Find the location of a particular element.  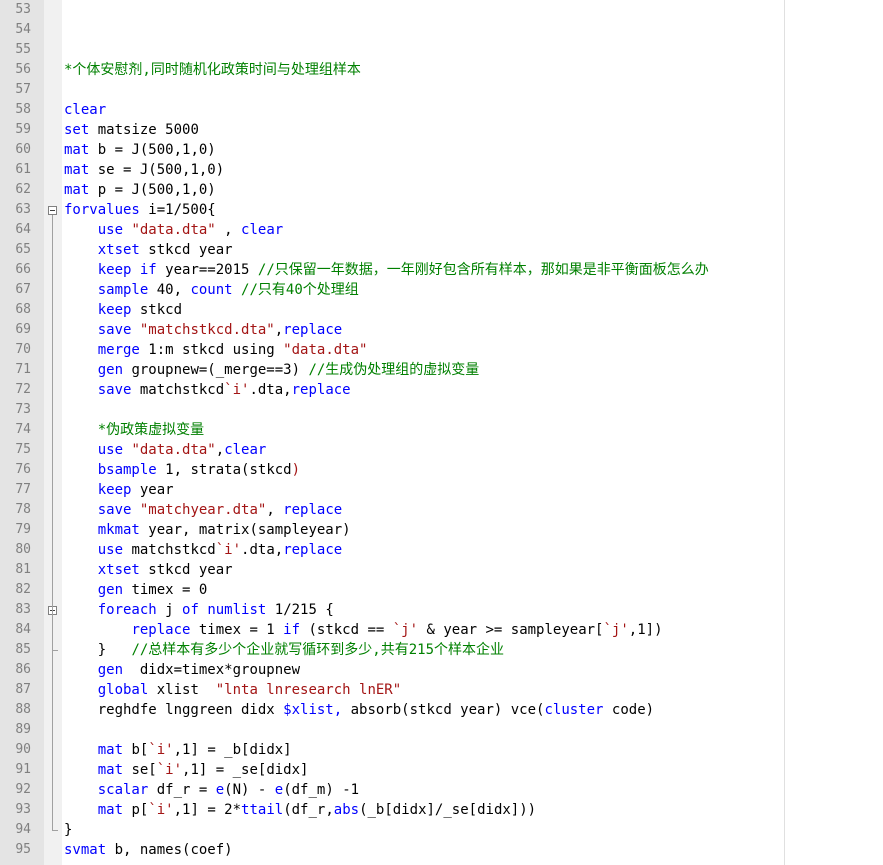

code-token: "matchstkcd.dta" is located at coordinates (207, 330).